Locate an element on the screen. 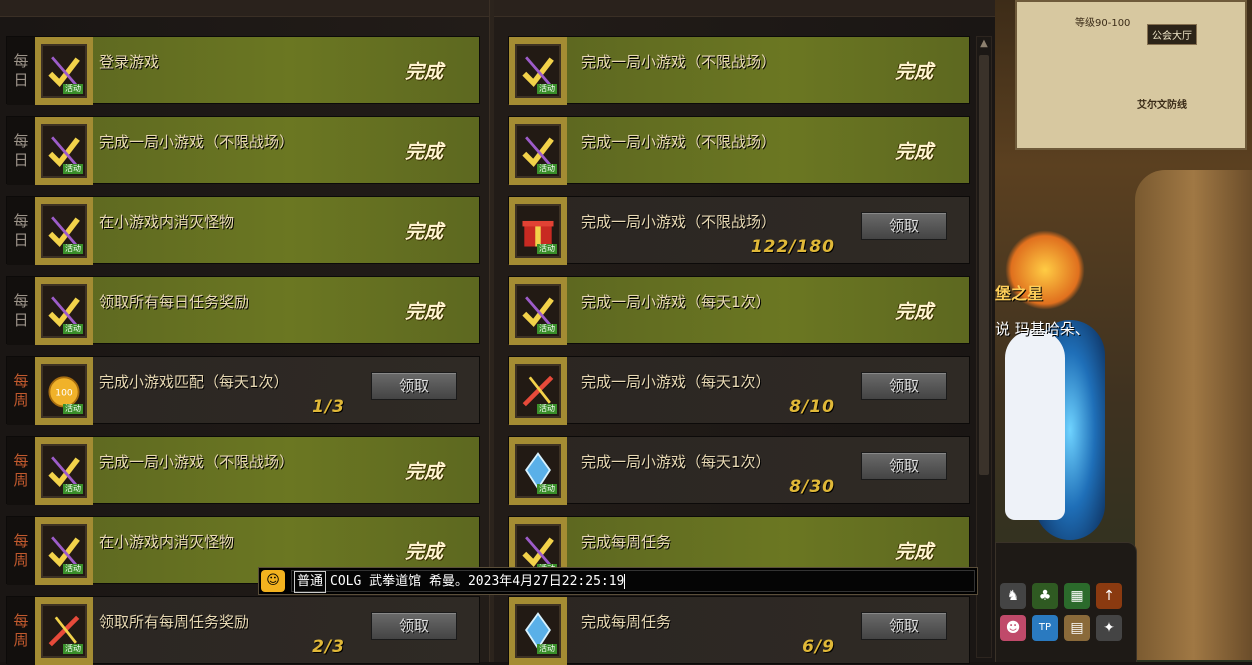 The width and height of the screenshot is (1252, 665). column-divider is located at coordinates (491, 331).